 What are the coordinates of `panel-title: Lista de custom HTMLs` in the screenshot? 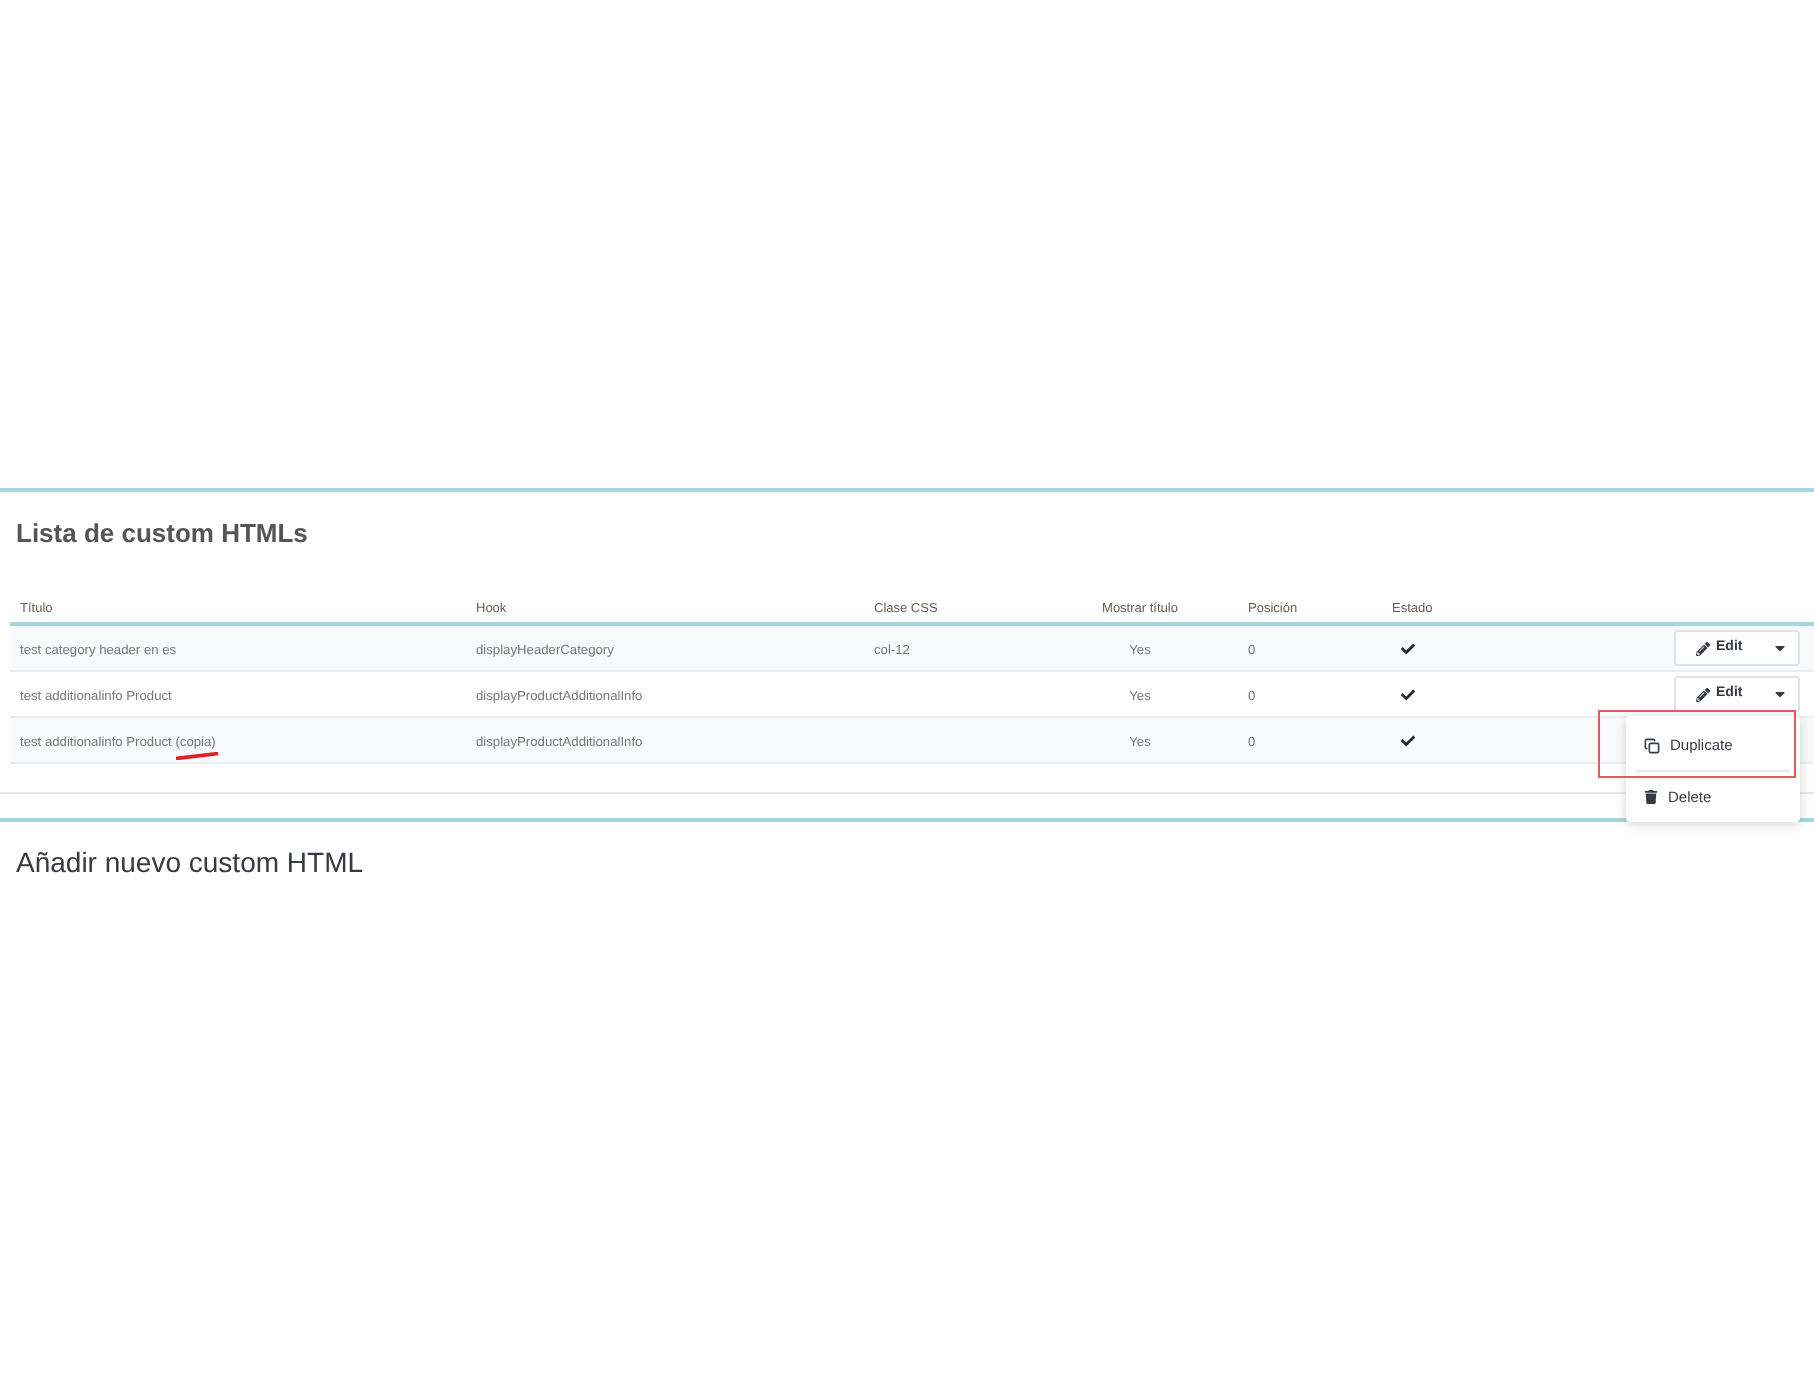 It's located at (163, 534).